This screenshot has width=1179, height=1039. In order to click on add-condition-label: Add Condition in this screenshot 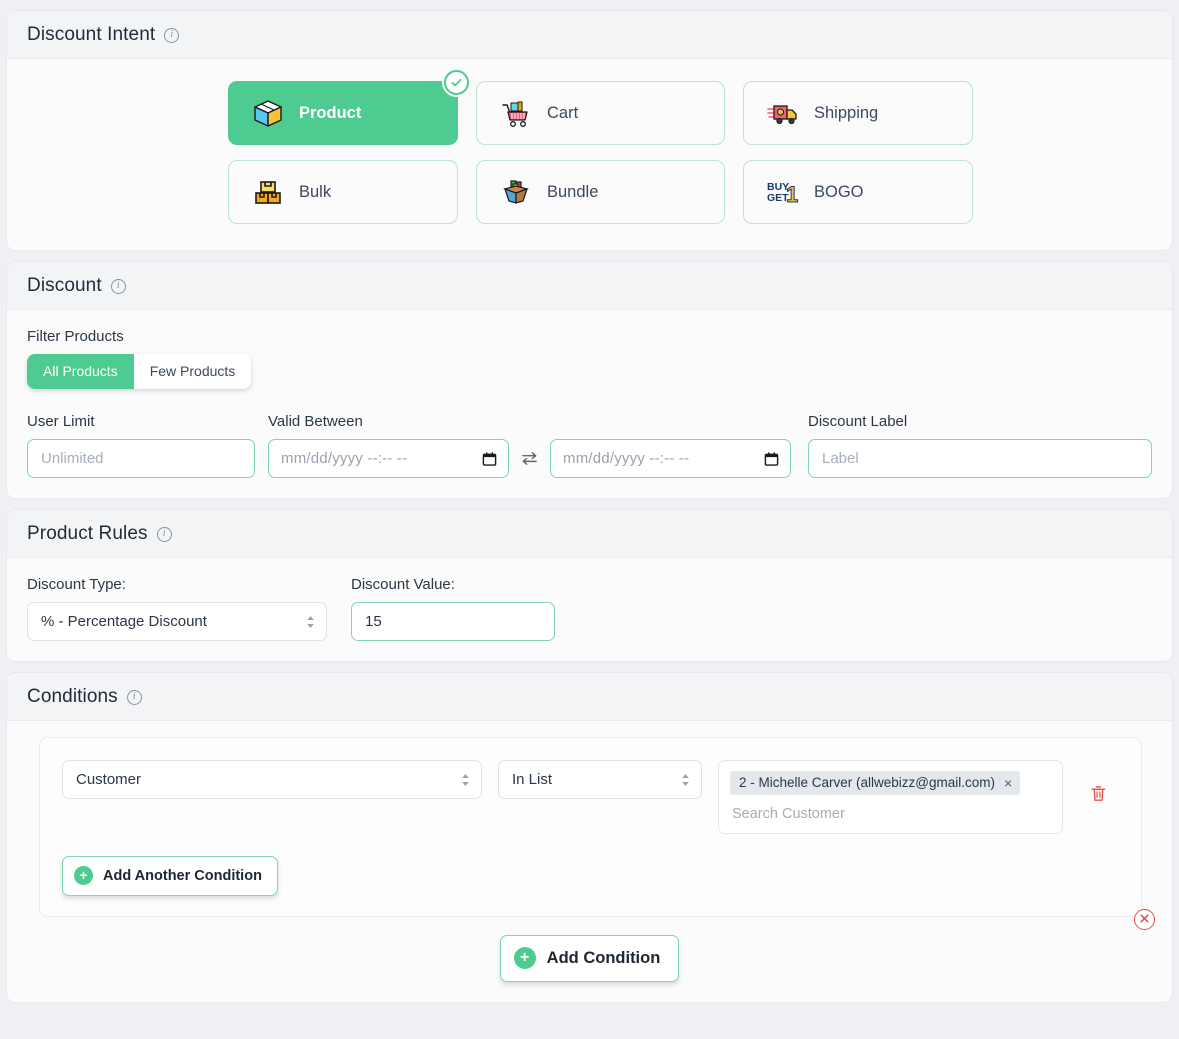, I will do `click(603, 957)`.